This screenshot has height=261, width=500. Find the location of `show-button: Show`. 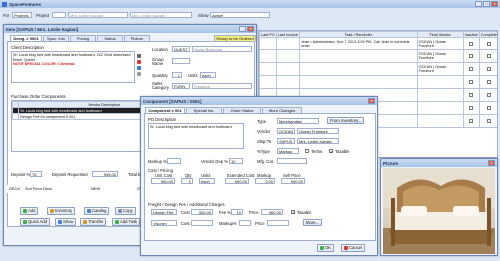

show-button: Show is located at coordinates (66, 222).